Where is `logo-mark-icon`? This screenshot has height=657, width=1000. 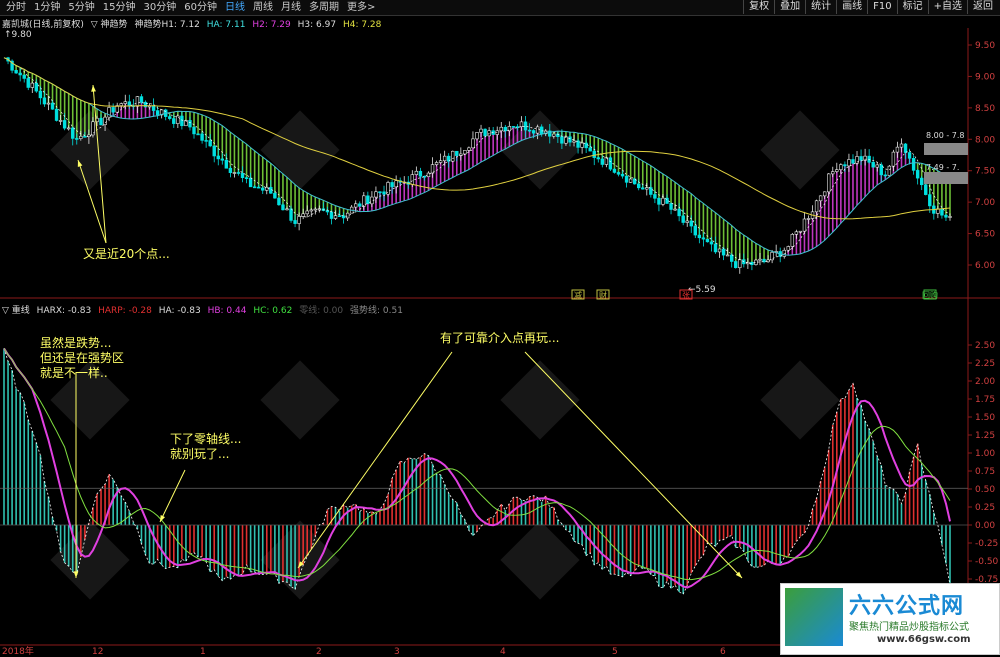
logo-mark-icon is located at coordinates (814, 617).